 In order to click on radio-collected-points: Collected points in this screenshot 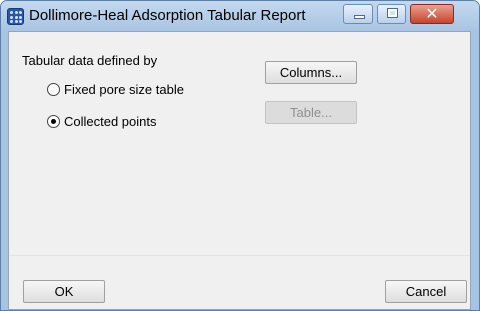, I will do `click(102, 121)`.